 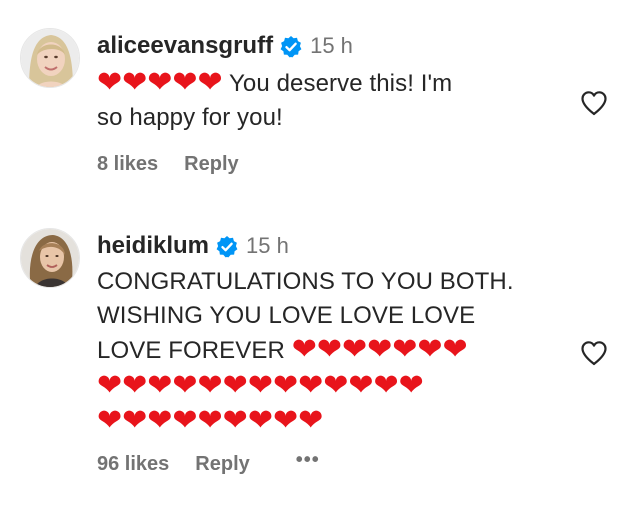 What do you see at coordinates (185, 46) in the screenshot?
I see `username: aliceevansgruff` at bounding box center [185, 46].